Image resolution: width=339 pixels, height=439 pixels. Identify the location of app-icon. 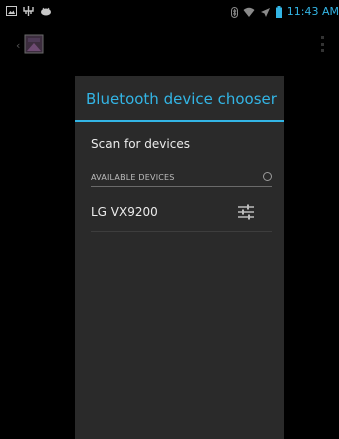
(34, 44).